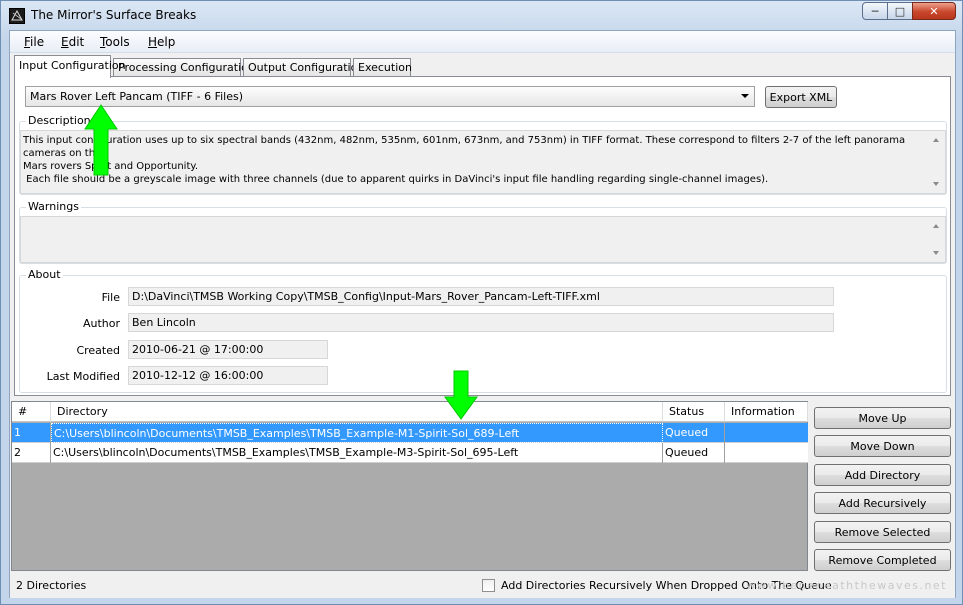  I want to click on row-number: 2, so click(31, 453).